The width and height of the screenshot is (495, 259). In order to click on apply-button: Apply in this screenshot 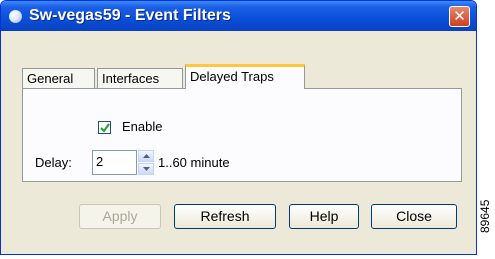, I will do `click(120, 216)`.